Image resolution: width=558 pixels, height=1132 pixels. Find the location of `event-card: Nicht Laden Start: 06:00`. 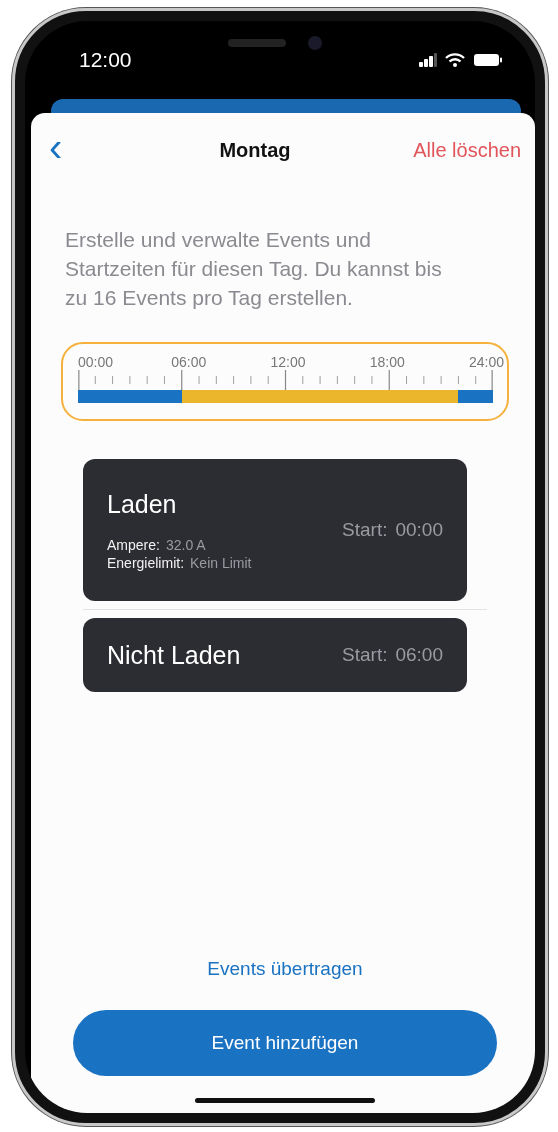

event-card: Nicht Laden Start: 06:00 is located at coordinates (275, 655).